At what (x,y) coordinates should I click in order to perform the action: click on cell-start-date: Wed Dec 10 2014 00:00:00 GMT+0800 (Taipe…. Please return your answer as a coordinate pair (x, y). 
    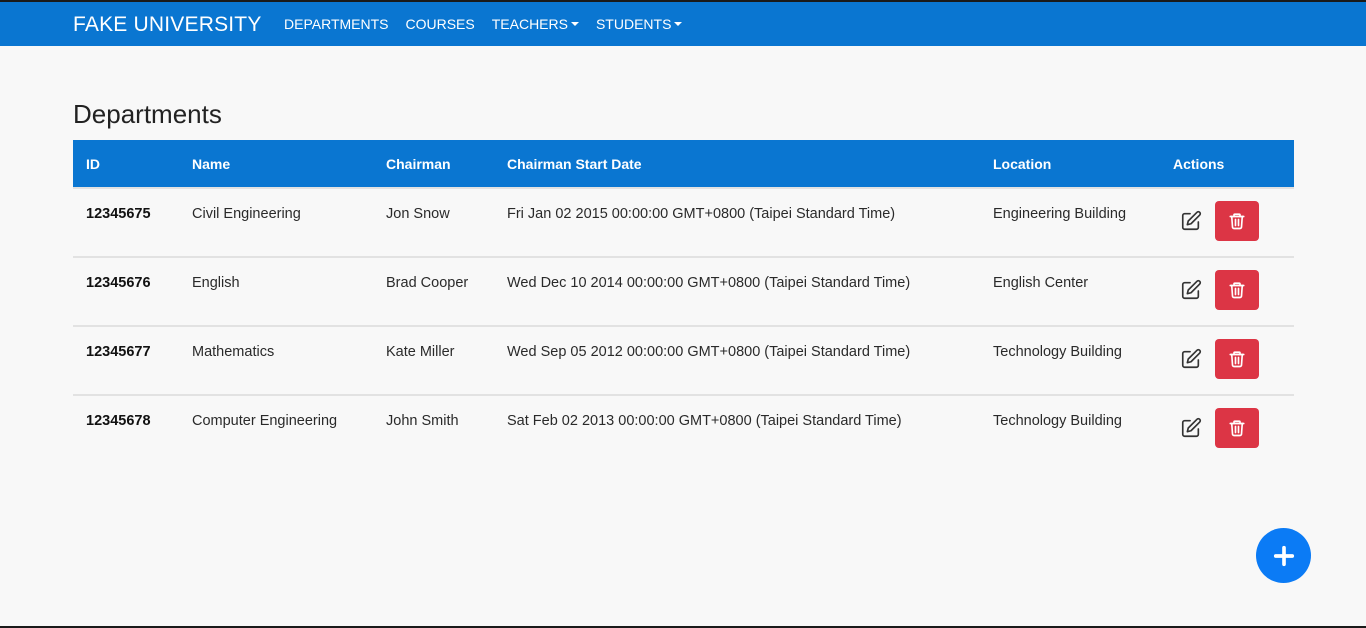
    Looking at the image, I should click on (709, 283).